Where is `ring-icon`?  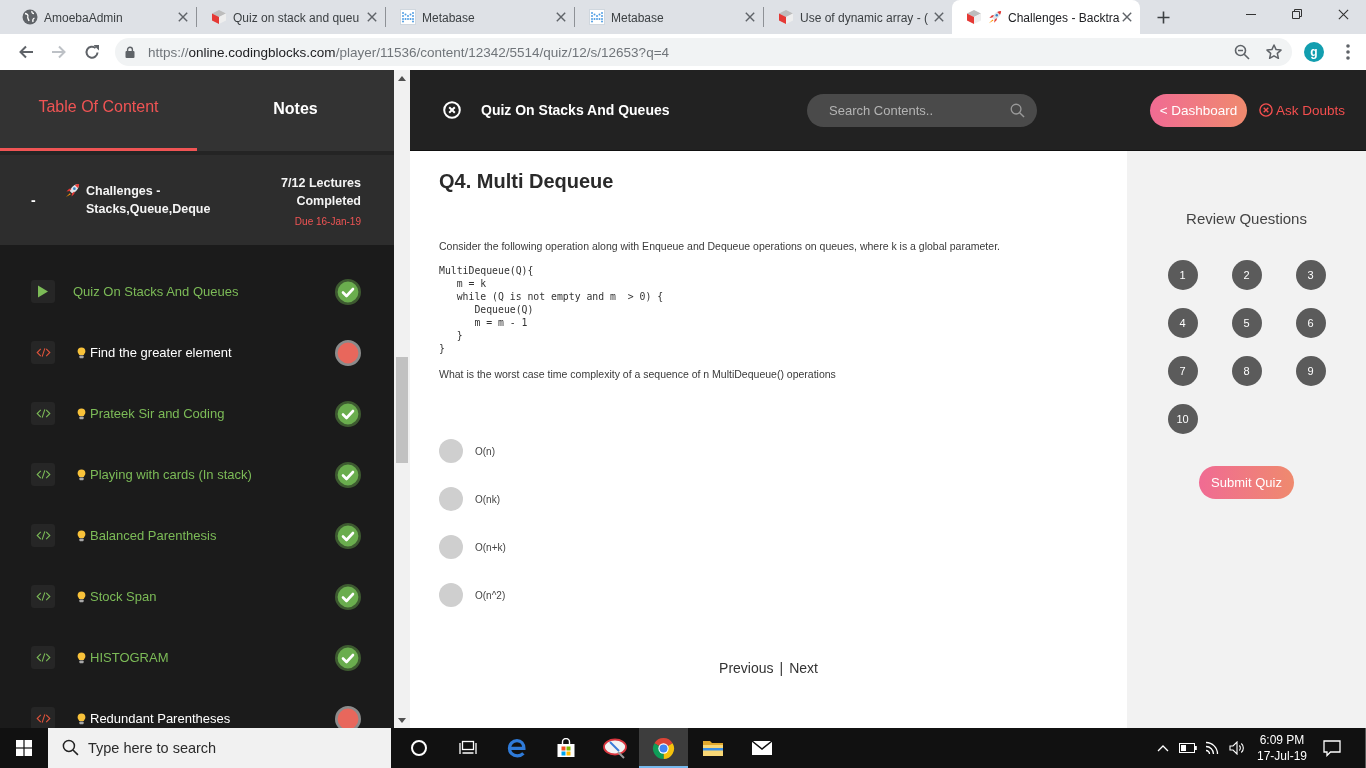 ring-icon is located at coordinates (418, 748).